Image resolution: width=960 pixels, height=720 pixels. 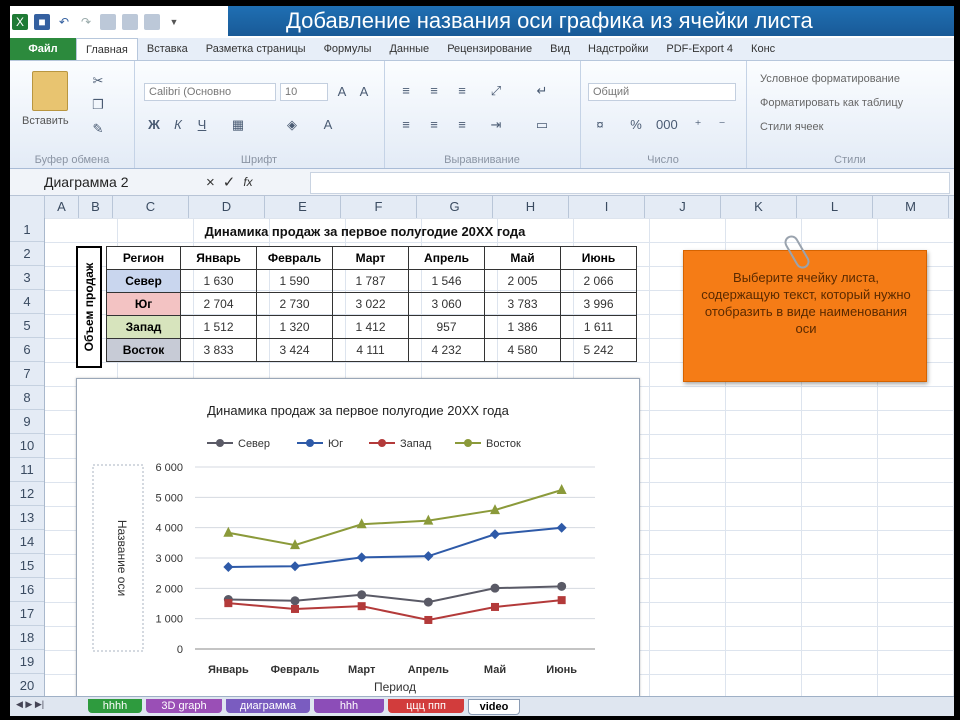 I want to click on percent-icon: %, so click(x=636, y=125).